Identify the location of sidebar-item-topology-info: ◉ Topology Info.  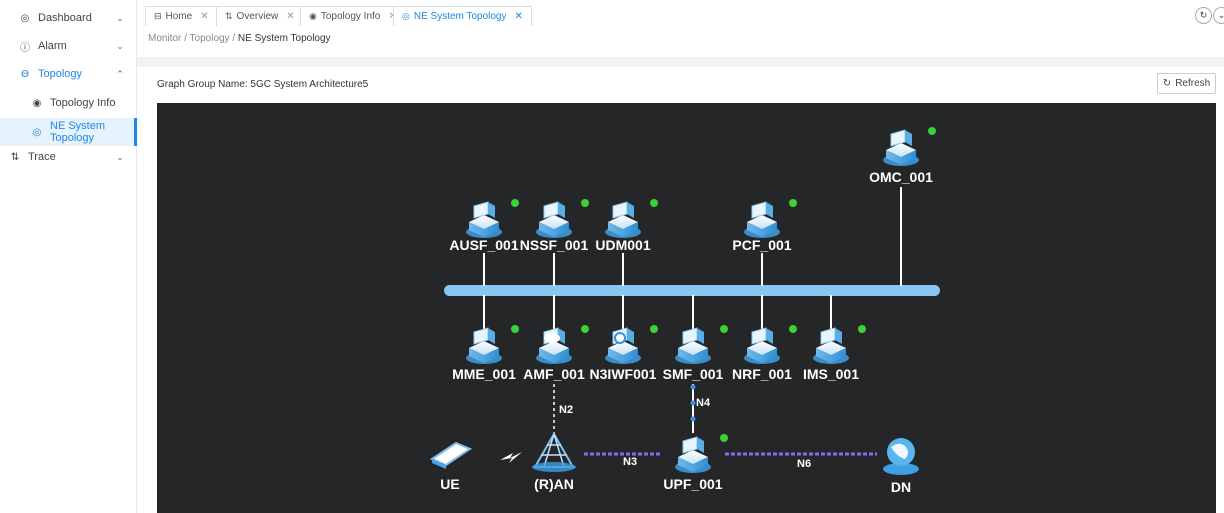
(68, 103).